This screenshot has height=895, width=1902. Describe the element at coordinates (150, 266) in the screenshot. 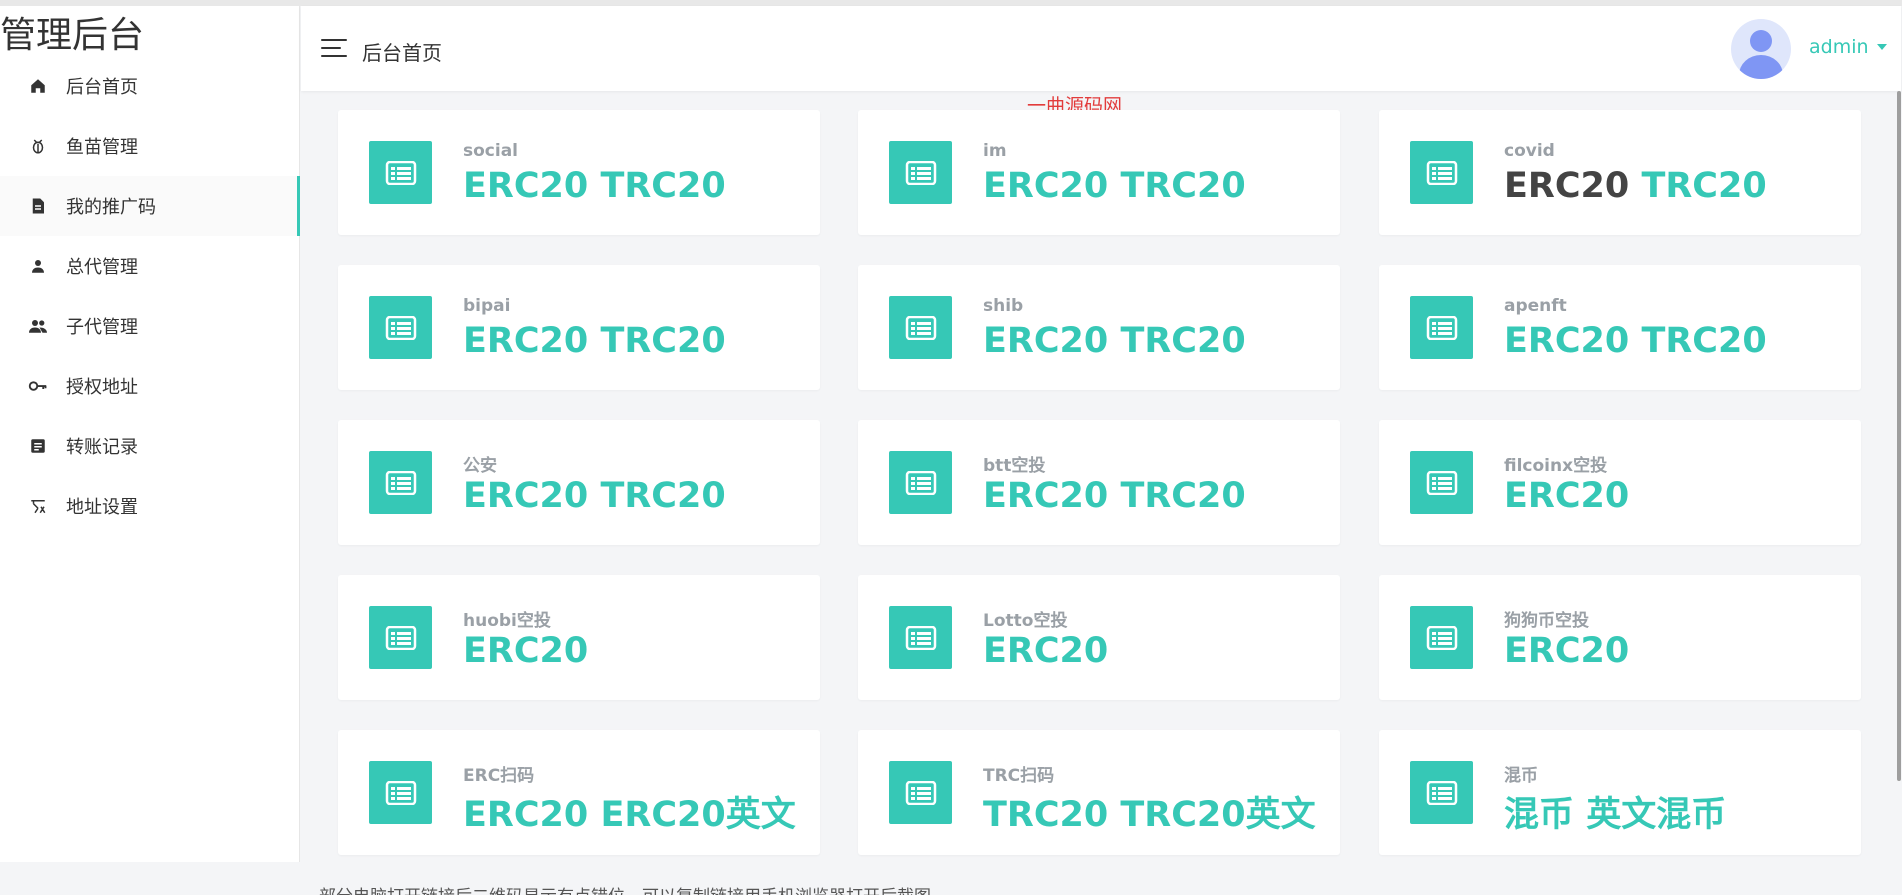

I see `sidebar-item-4: 总代管理` at that location.